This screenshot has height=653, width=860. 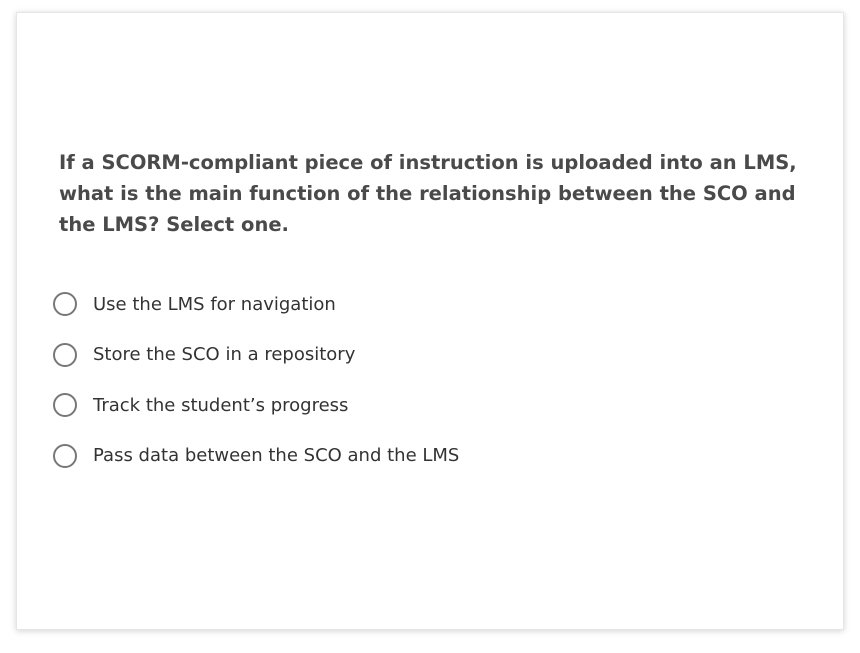 What do you see at coordinates (224, 354) in the screenshot?
I see `answer-option-label: Store the SCO in a repository` at bounding box center [224, 354].